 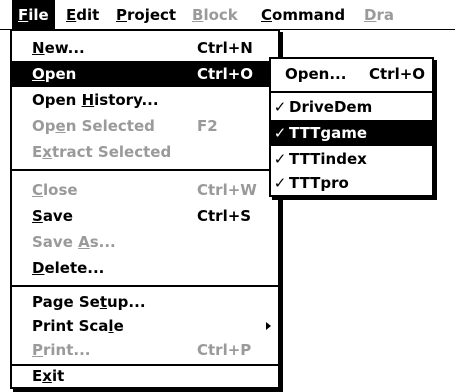 I want to click on menu-item-label-post: pen, so click(x=60, y=74).